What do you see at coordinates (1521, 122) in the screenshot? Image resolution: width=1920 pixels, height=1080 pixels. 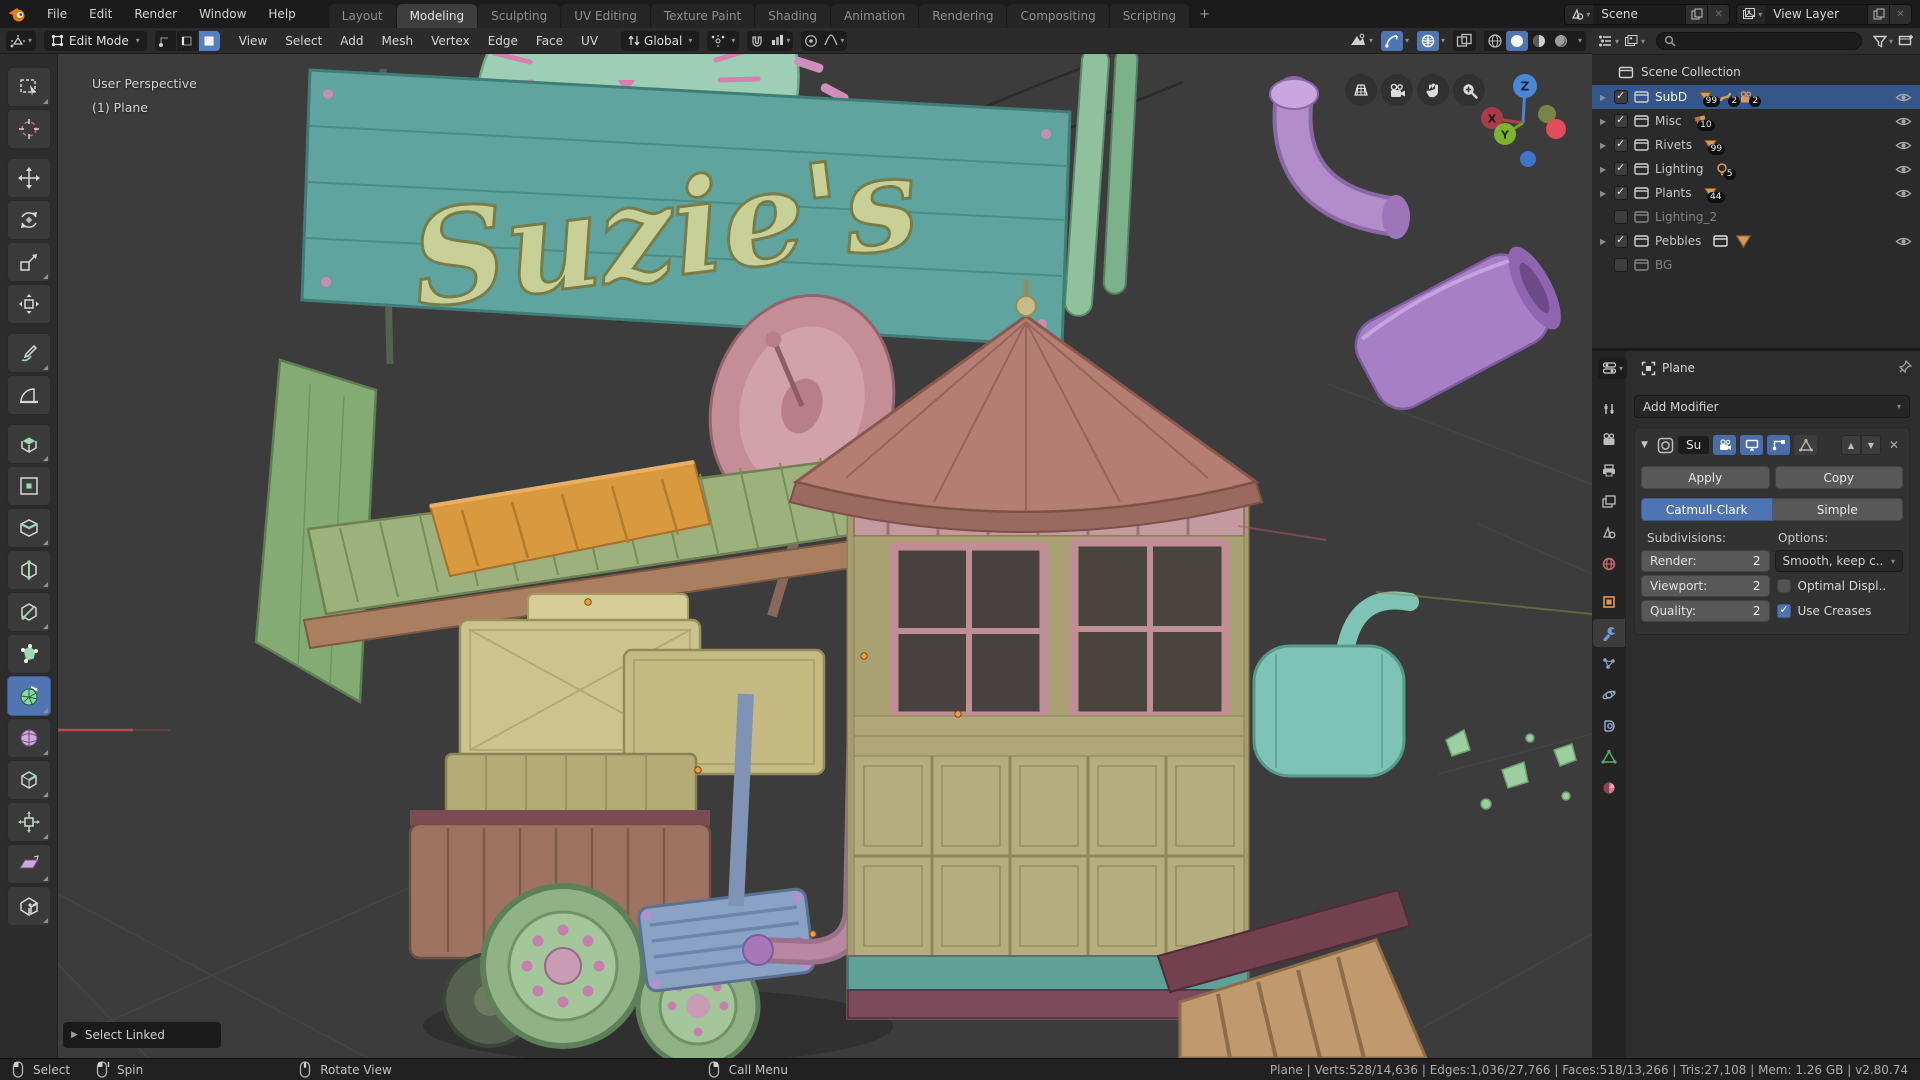 I see `navigation-gizmo: Z X Y` at bounding box center [1521, 122].